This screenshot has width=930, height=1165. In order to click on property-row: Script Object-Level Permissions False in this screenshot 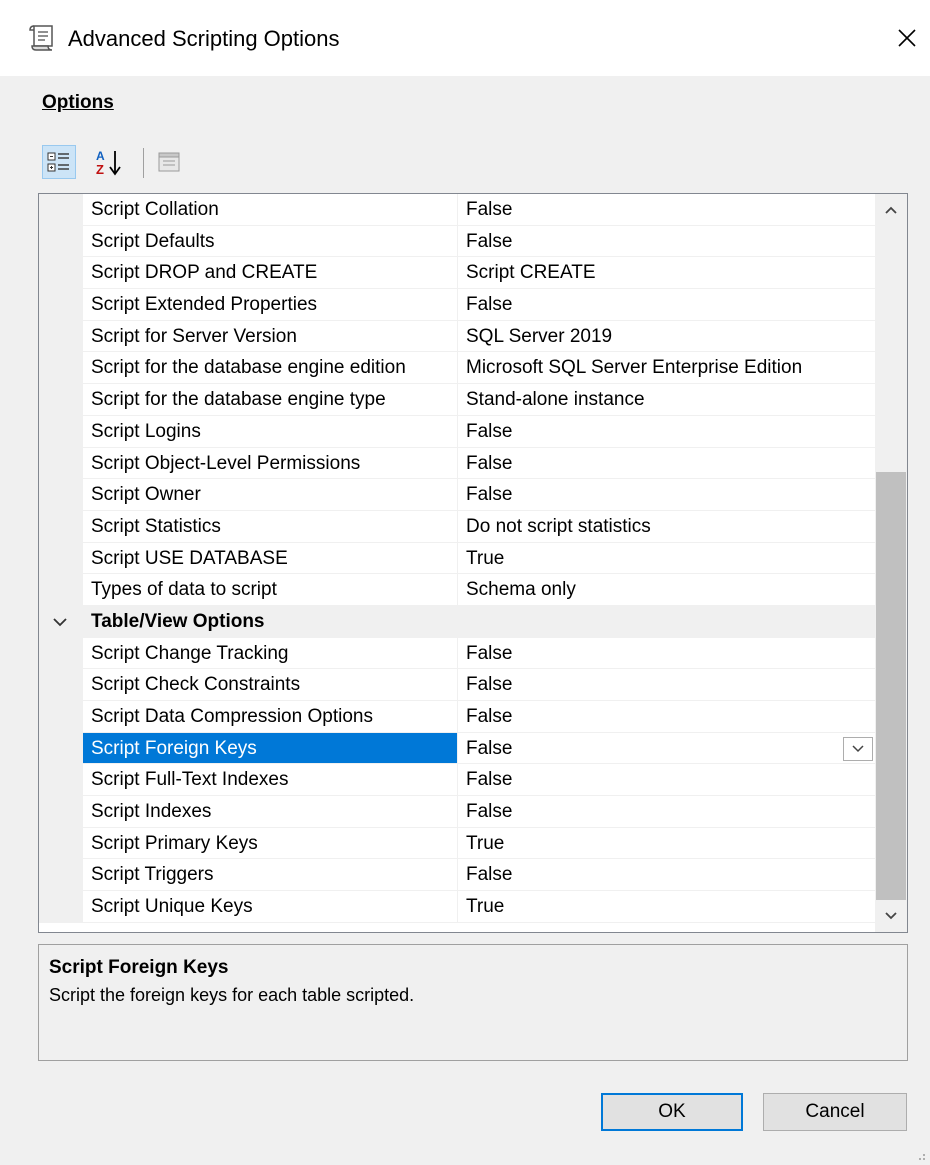, I will do `click(458, 463)`.